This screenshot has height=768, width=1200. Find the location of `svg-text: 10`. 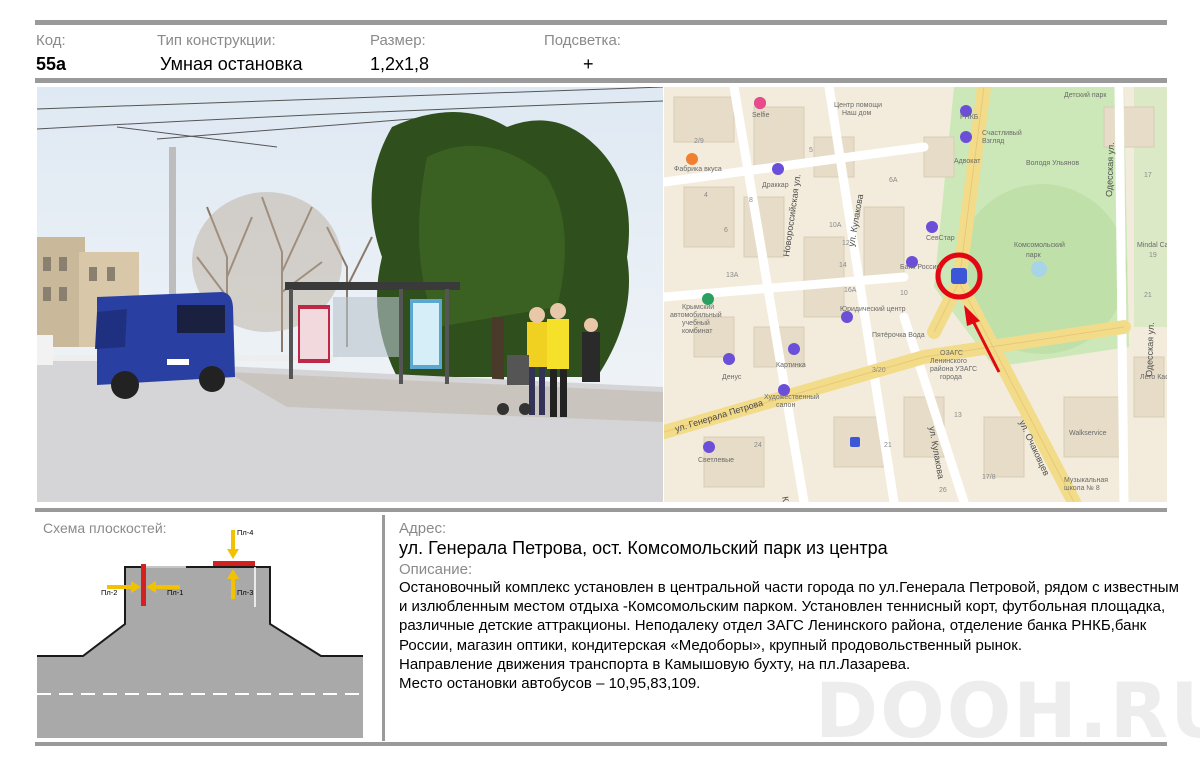

svg-text: 10 is located at coordinates (904, 293).